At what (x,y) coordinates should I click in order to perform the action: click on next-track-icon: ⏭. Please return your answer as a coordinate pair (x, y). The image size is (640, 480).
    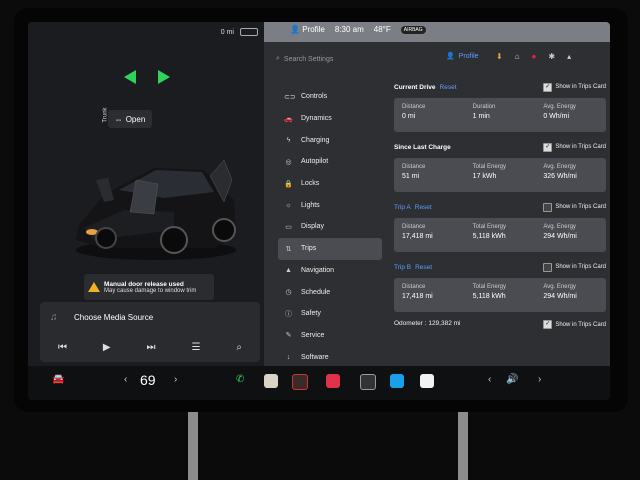
    Looking at the image, I should click on (151, 347).